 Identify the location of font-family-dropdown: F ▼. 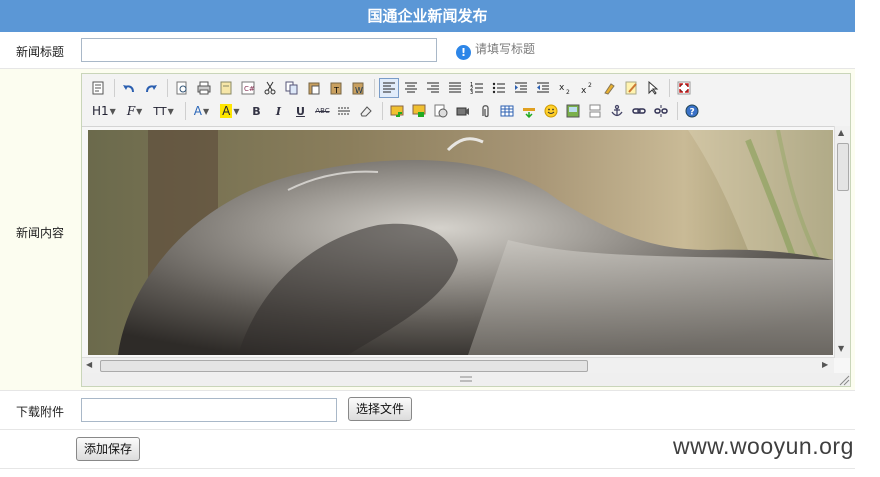
(134, 111).